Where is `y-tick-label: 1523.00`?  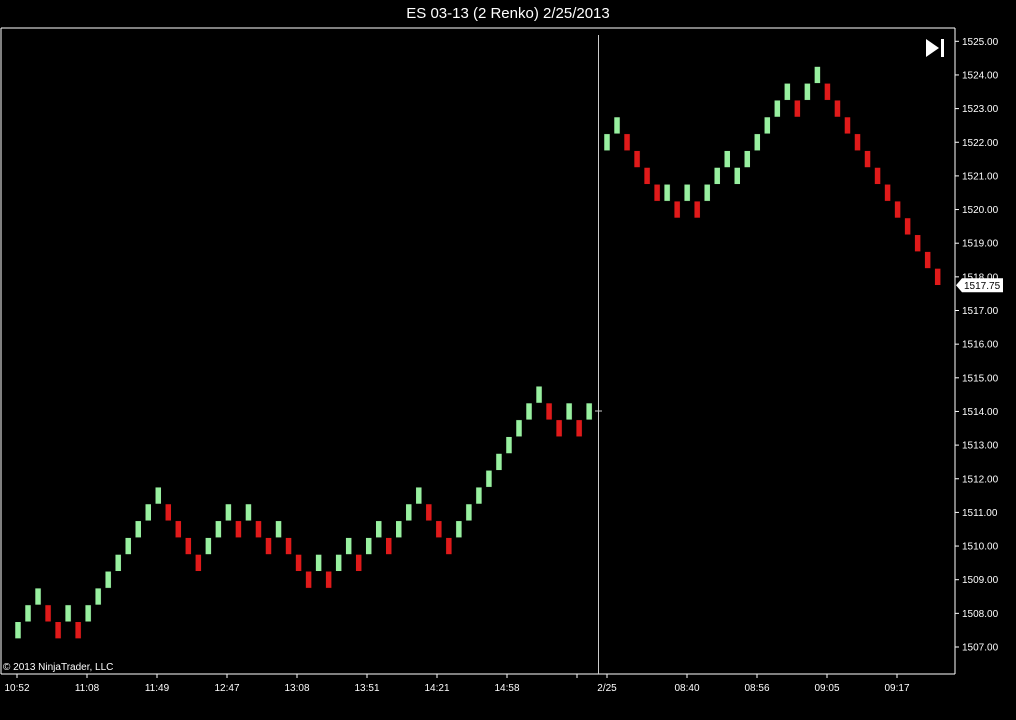
y-tick-label: 1523.00 is located at coordinates (980, 109).